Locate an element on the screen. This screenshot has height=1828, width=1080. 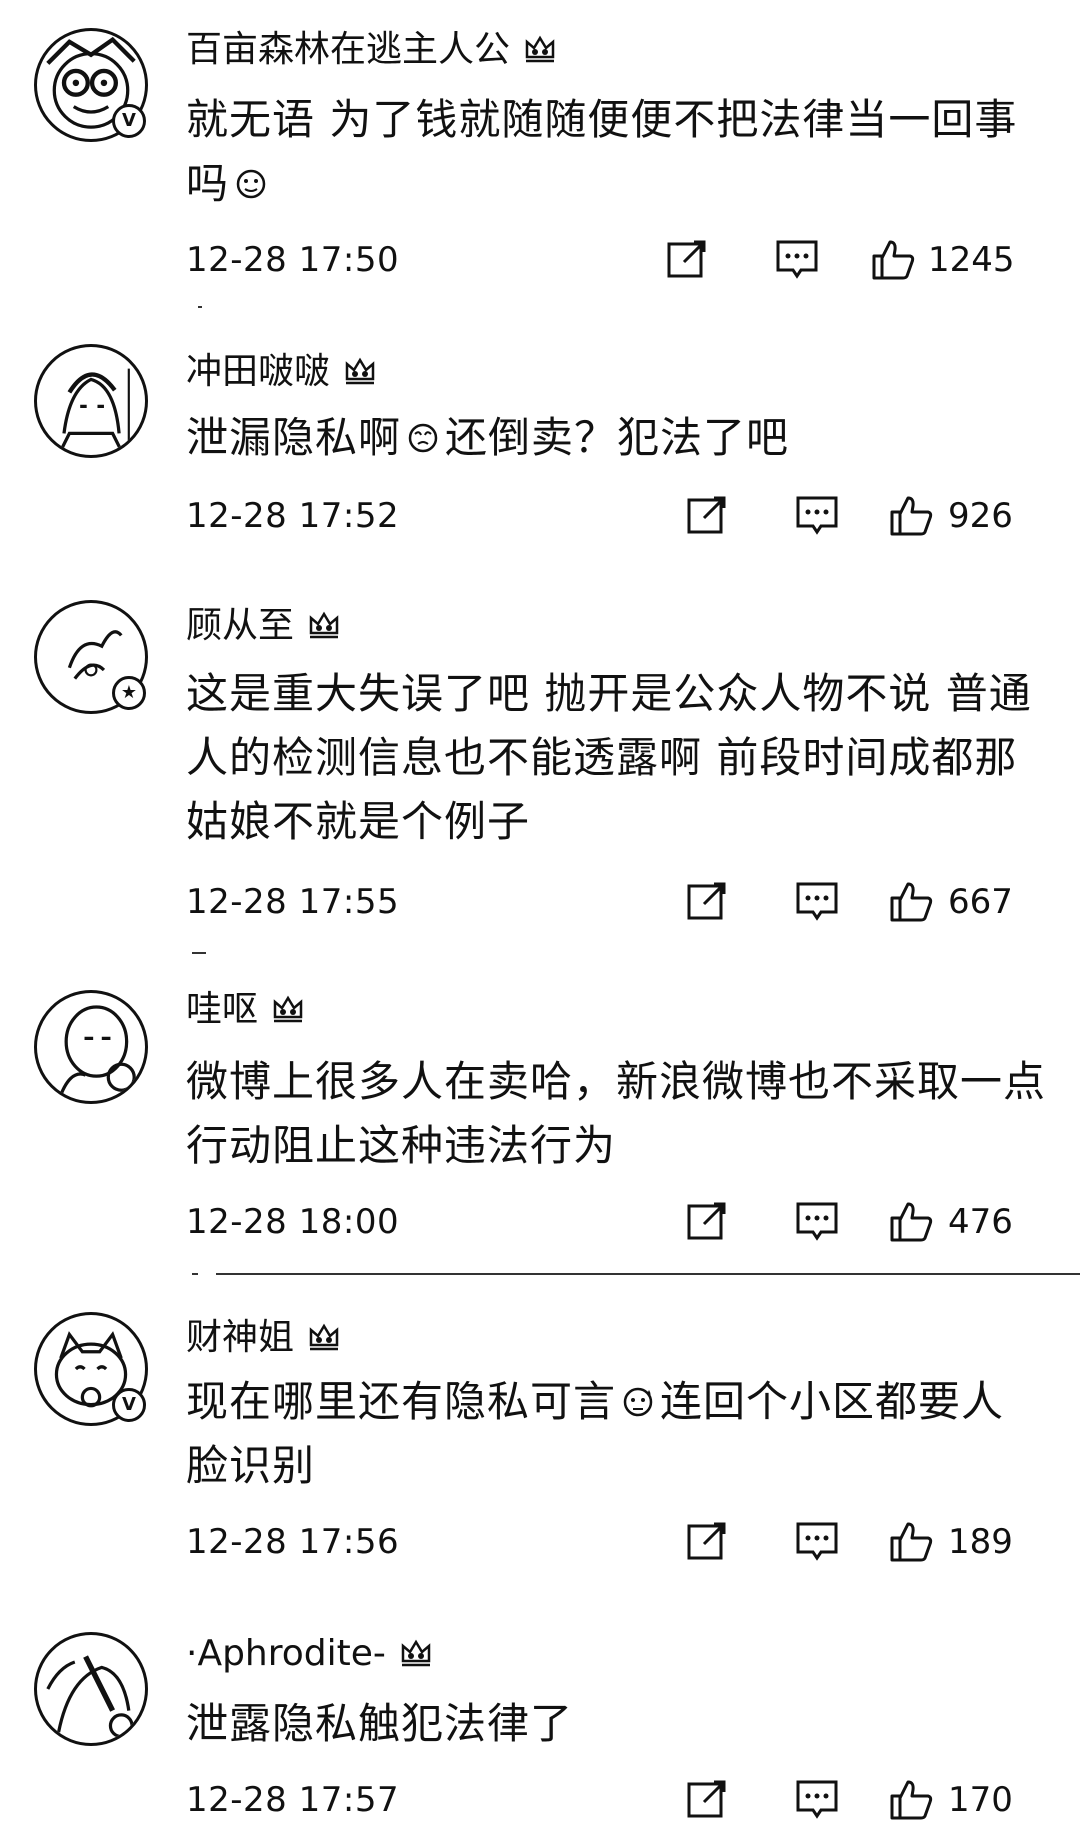
username: 顾从至 is located at coordinates (264, 626).